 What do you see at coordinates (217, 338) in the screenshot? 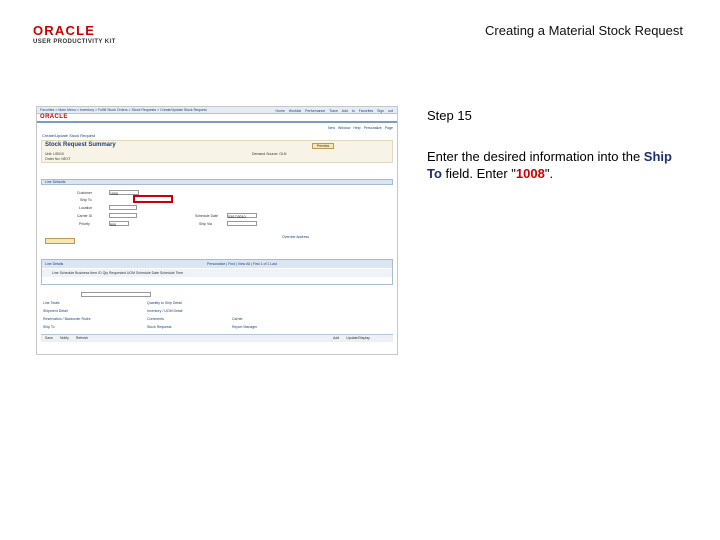
I see `page-footer-toolbar: Save Notify Refresh Add Update/Display` at bounding box center [217, 338].